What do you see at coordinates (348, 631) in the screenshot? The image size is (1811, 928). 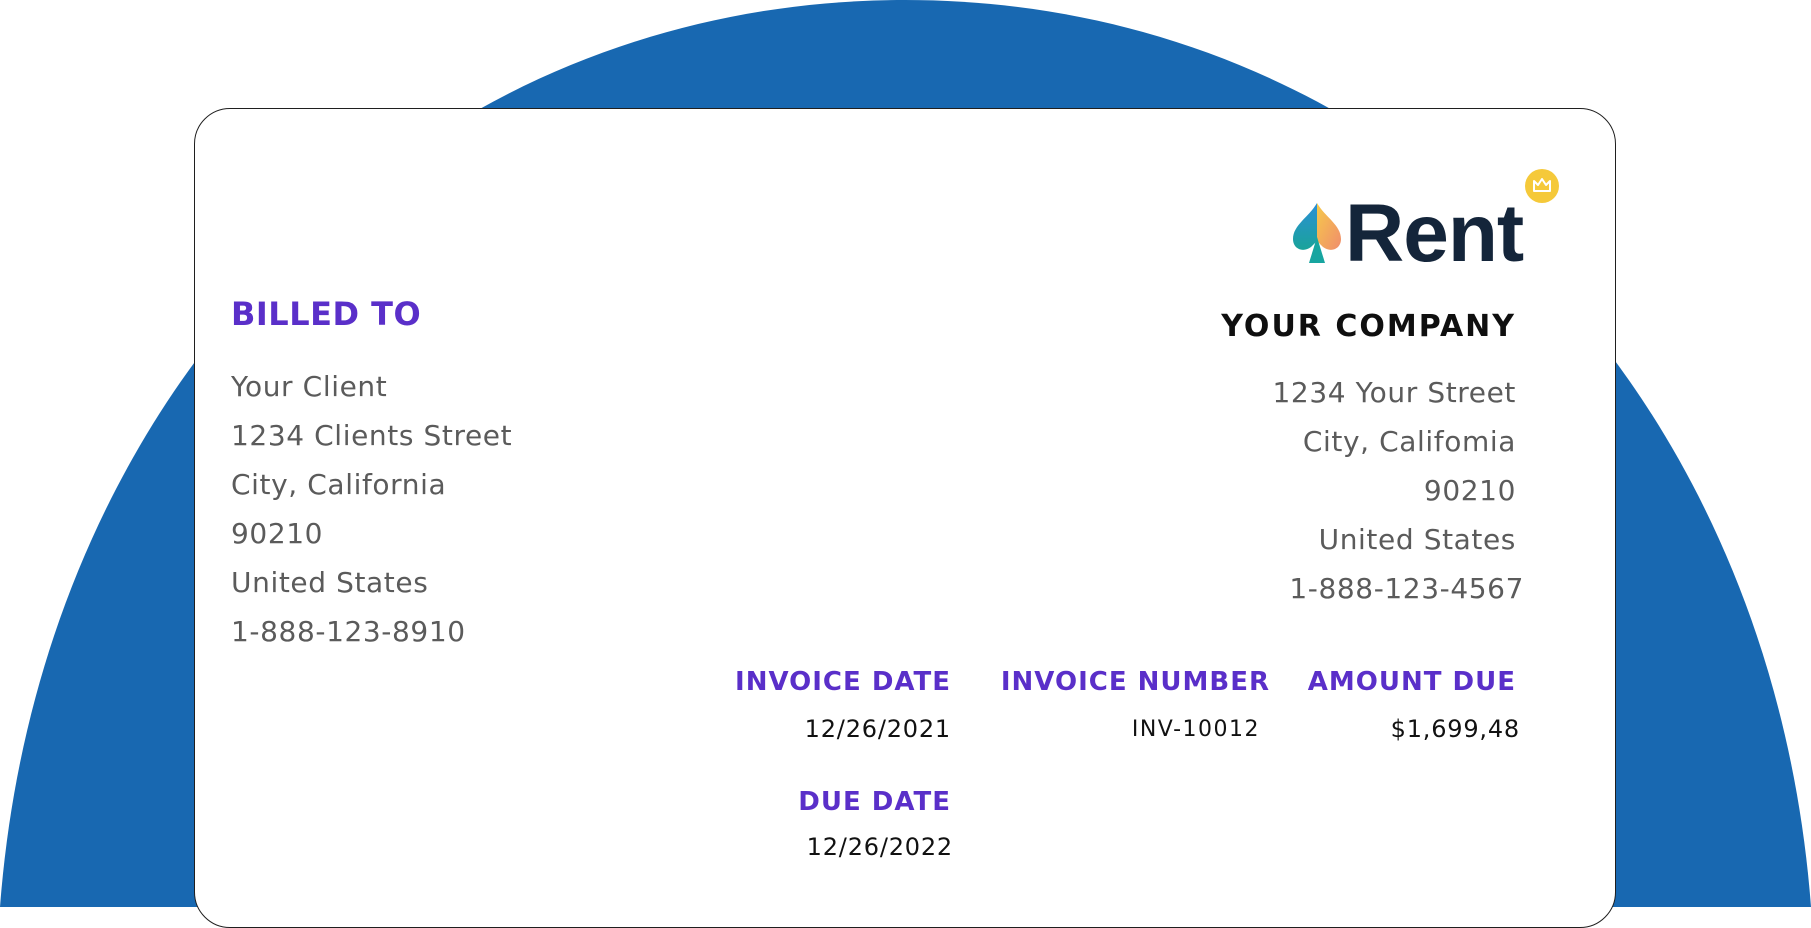 I see `client-phone: 1-888-123-8910` at bounding box center [348, 631].